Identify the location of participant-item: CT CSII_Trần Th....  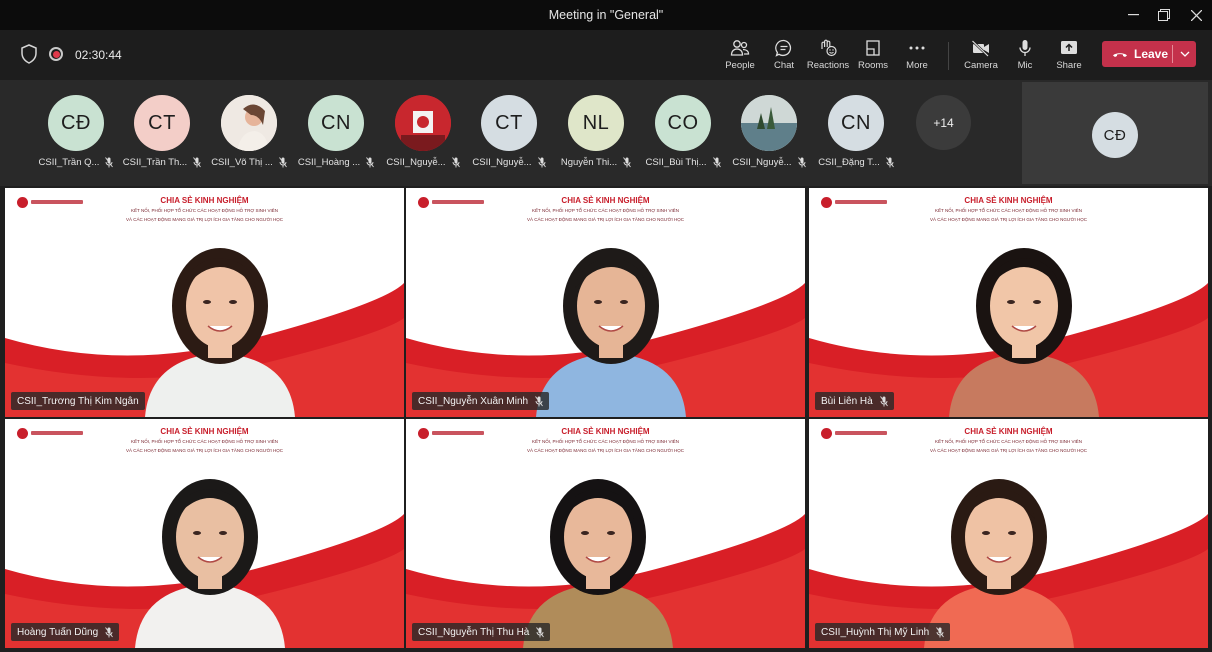
(162, 131).